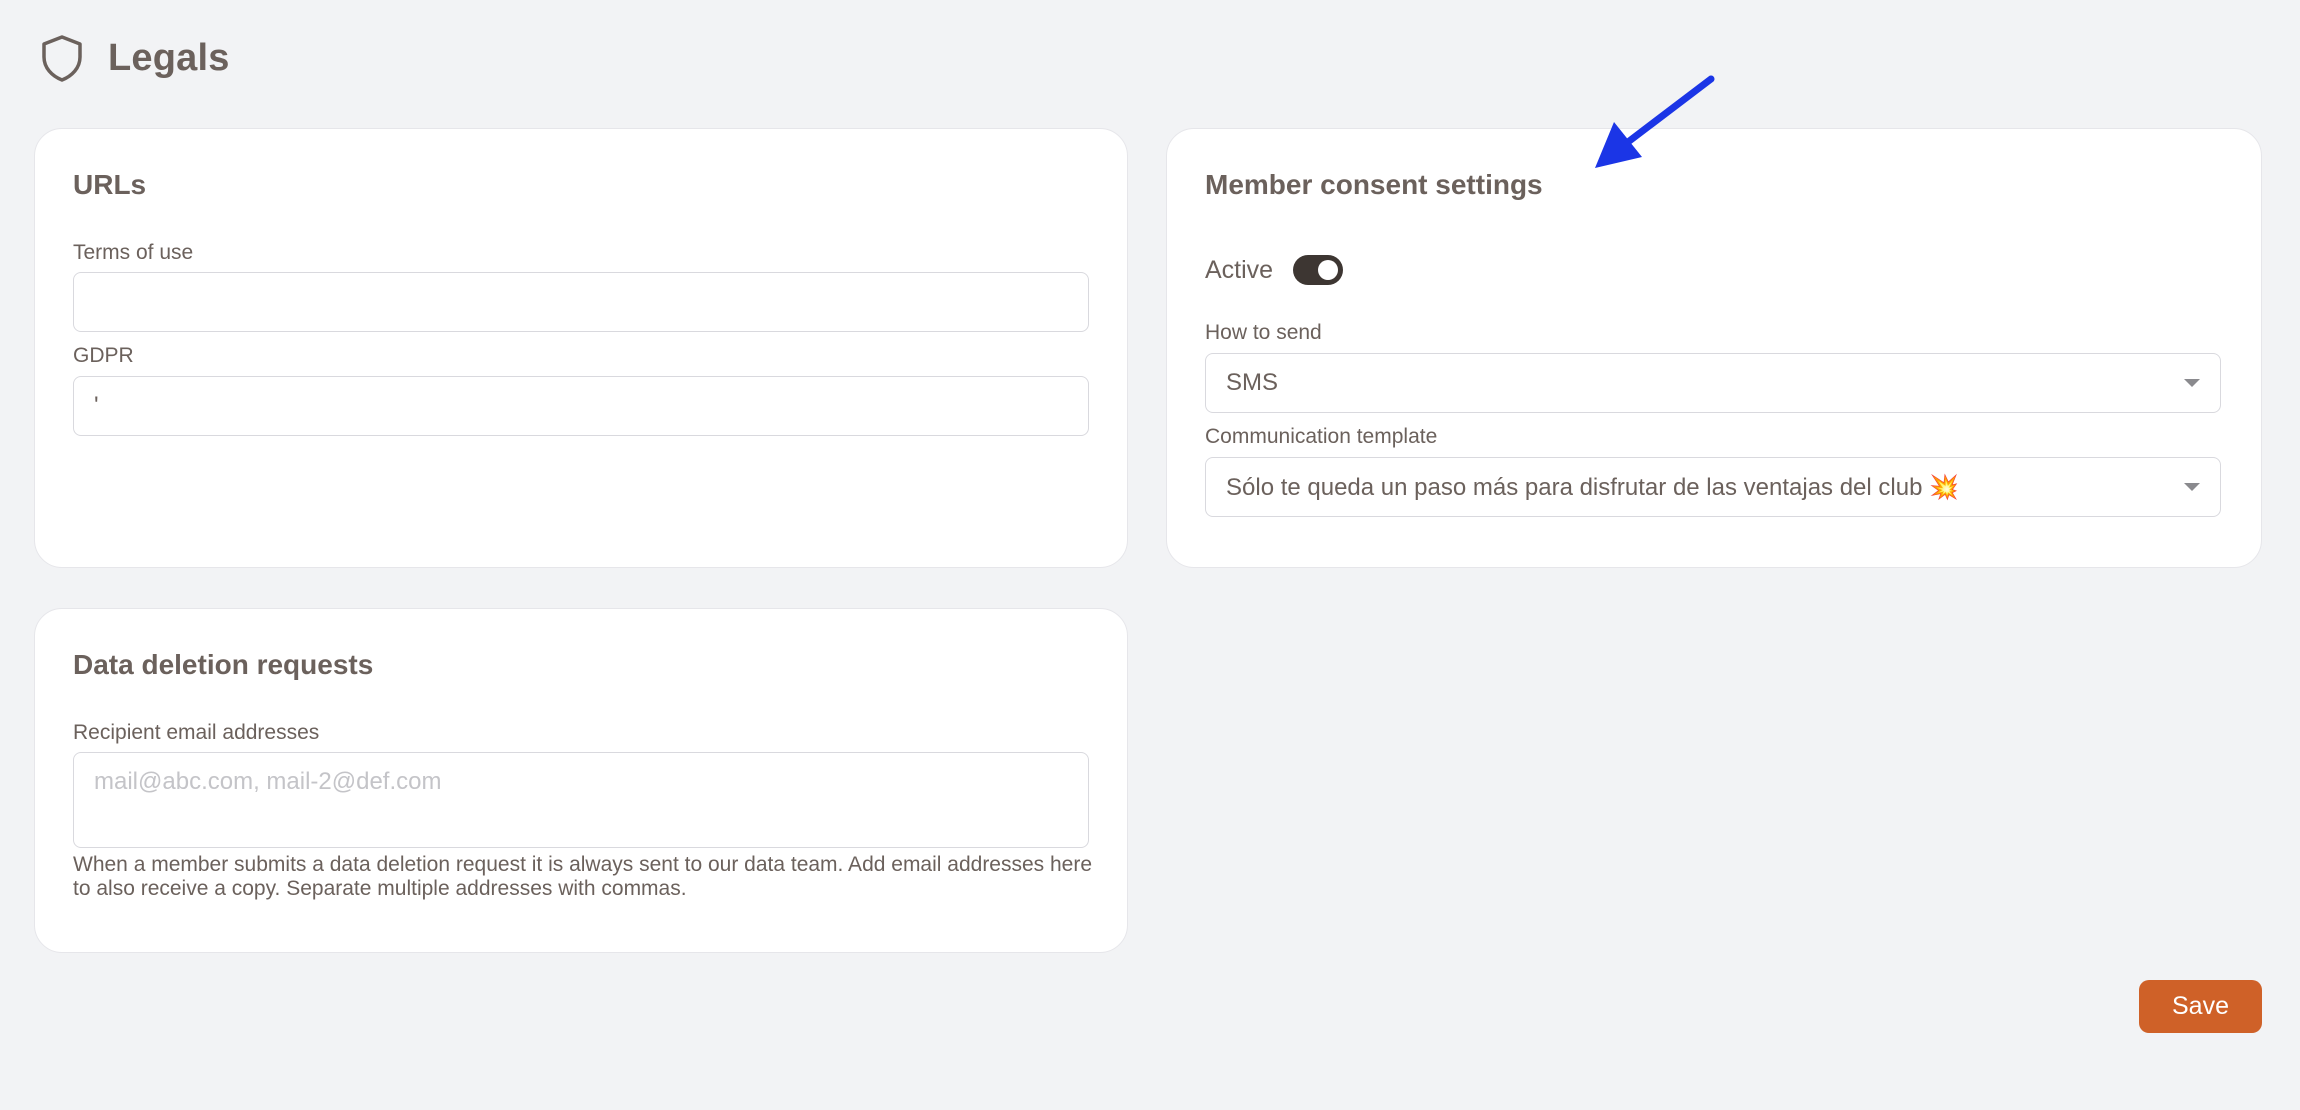 This screenshot has height=1110, width=2300. Describe the element at coordinates (62, 58) in the screenshot. I see `shield-icon` at that location.